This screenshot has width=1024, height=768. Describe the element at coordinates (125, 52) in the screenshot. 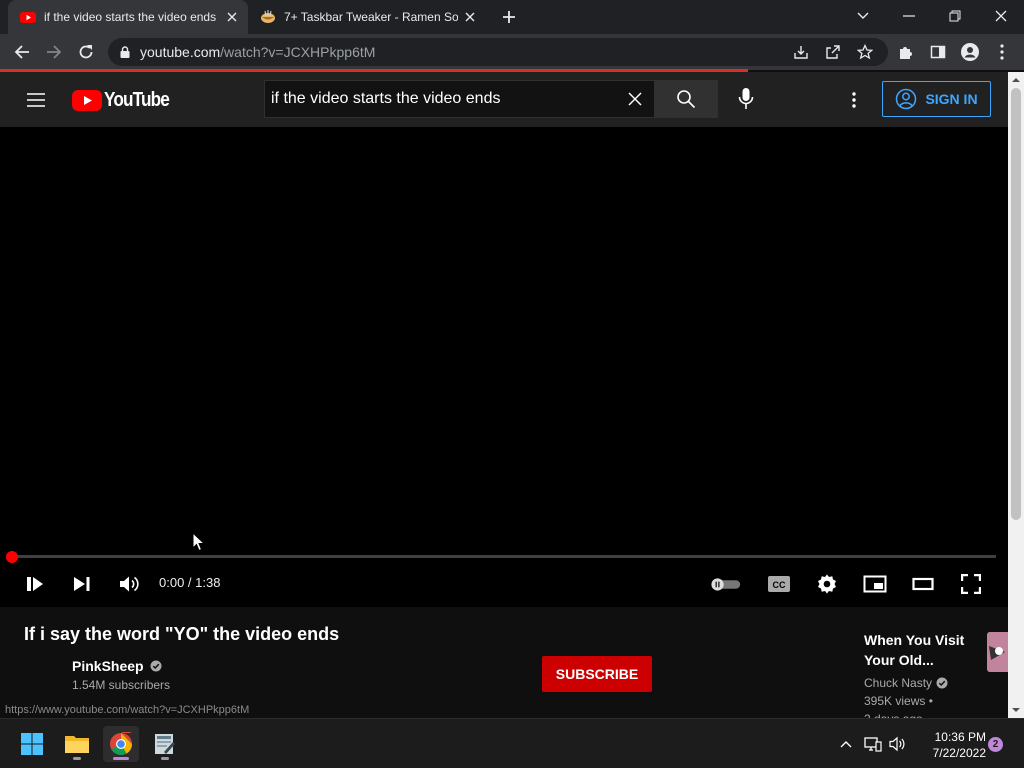

I see `lock-icon` at that location.